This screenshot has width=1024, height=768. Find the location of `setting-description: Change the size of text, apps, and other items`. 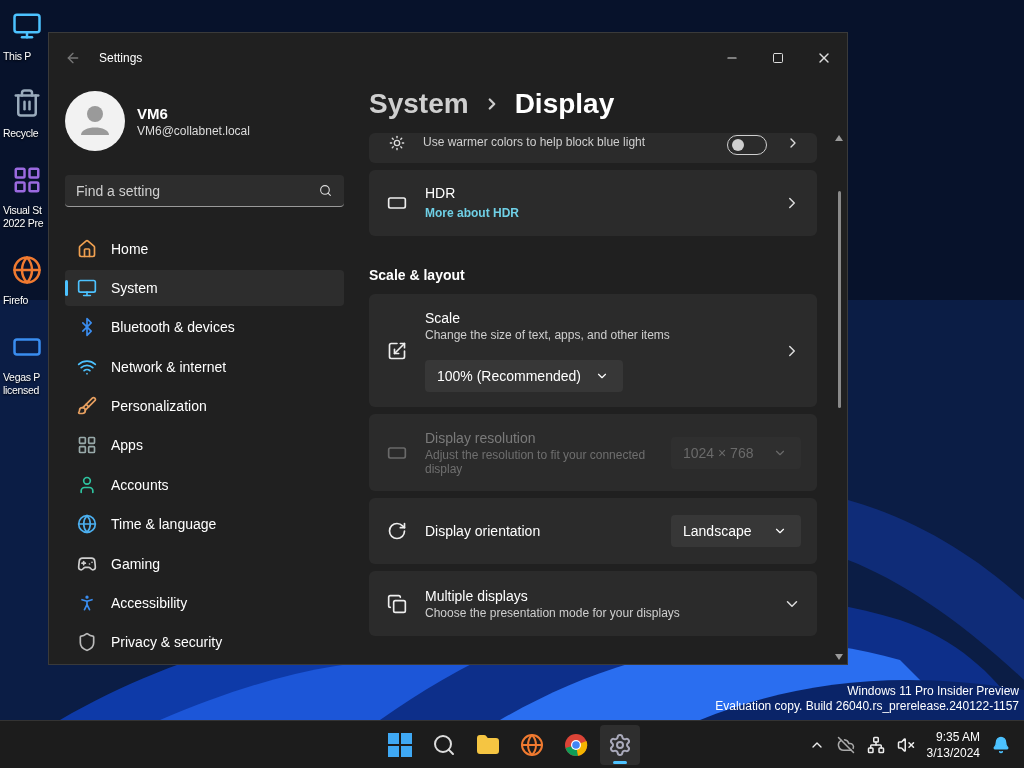

setting-description: Change the size of text, apps, and other items is located at coordinates (548, 334).